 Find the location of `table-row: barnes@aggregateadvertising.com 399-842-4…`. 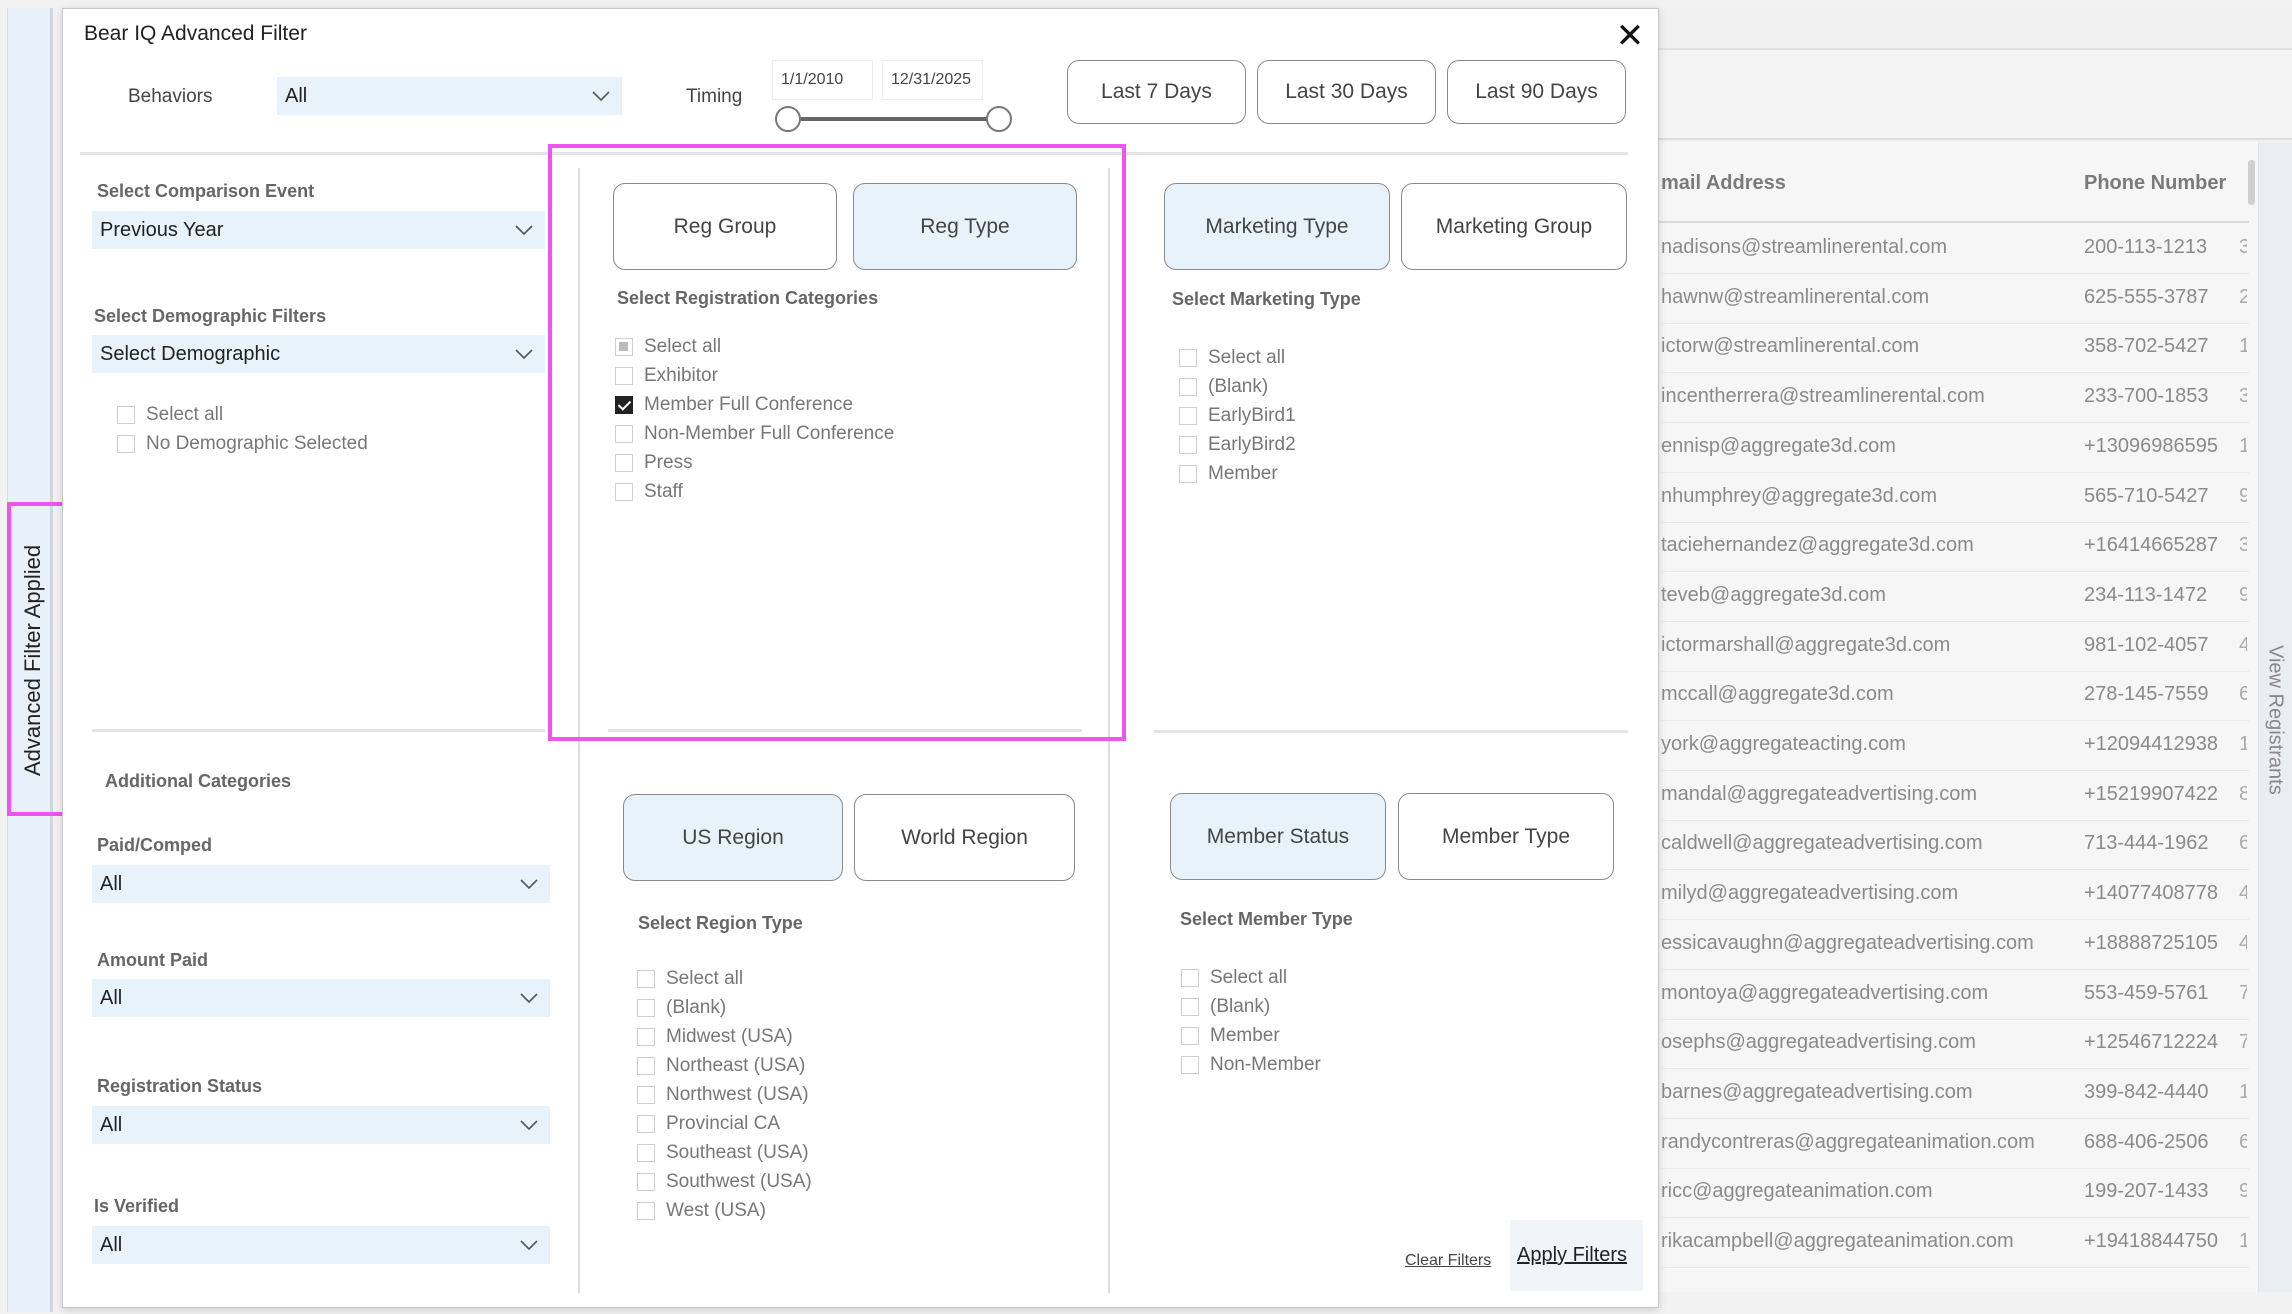

table-row: barnes@aggregateadvertising.com 399-842-4… is located at coordinates (1954, 1094).